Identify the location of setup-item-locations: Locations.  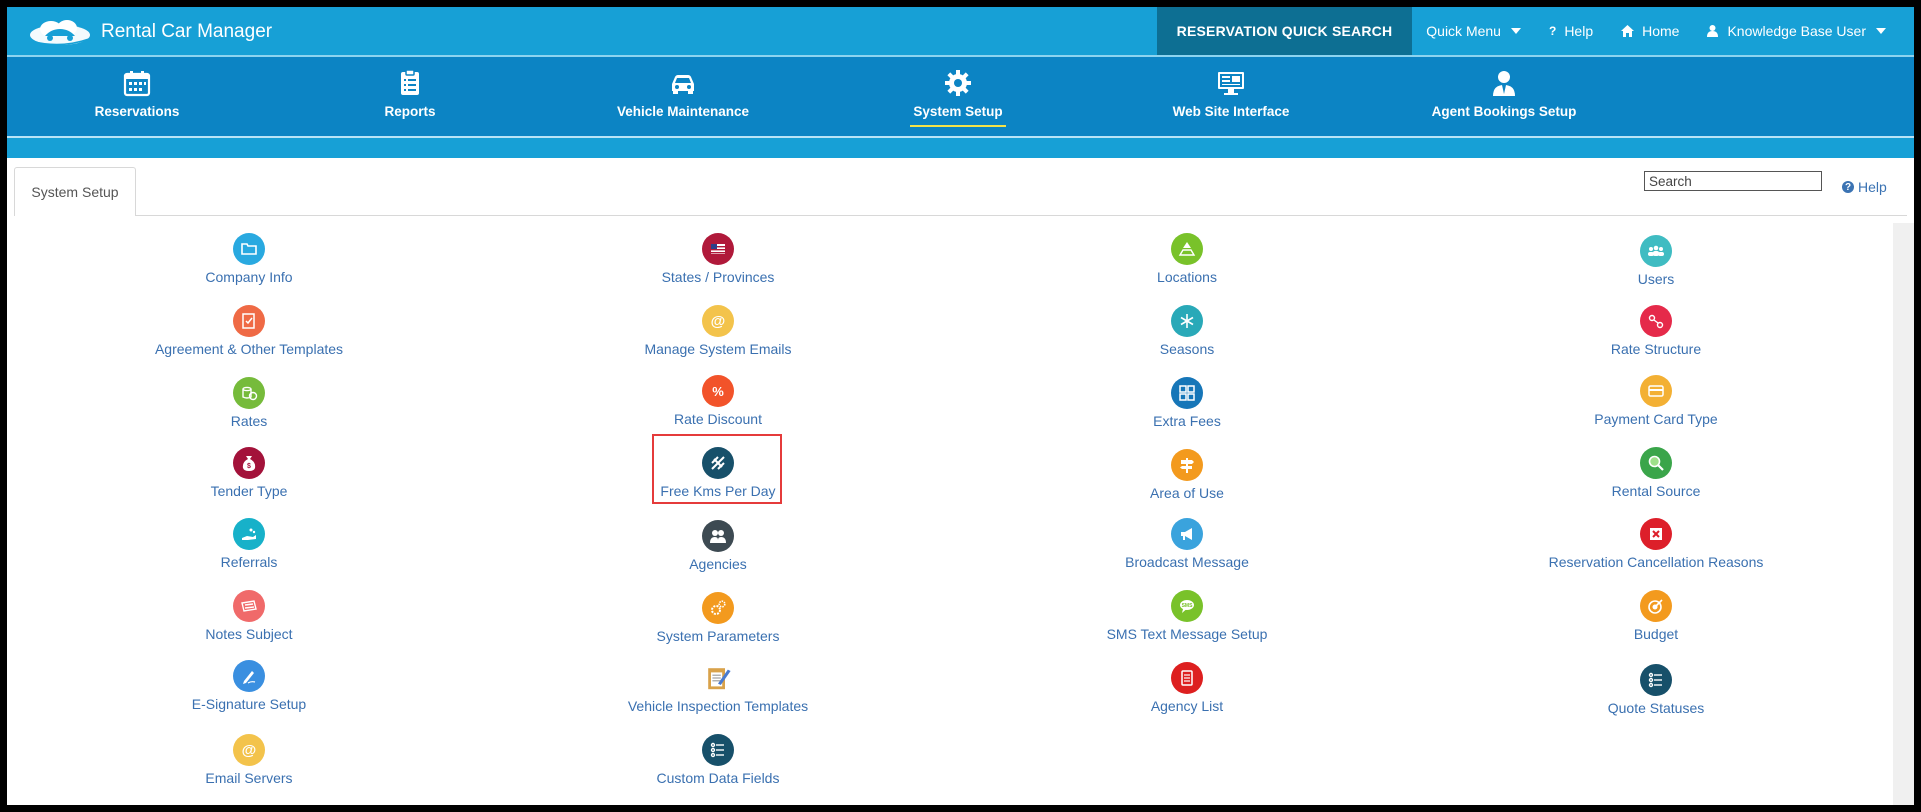
(1187, 259).